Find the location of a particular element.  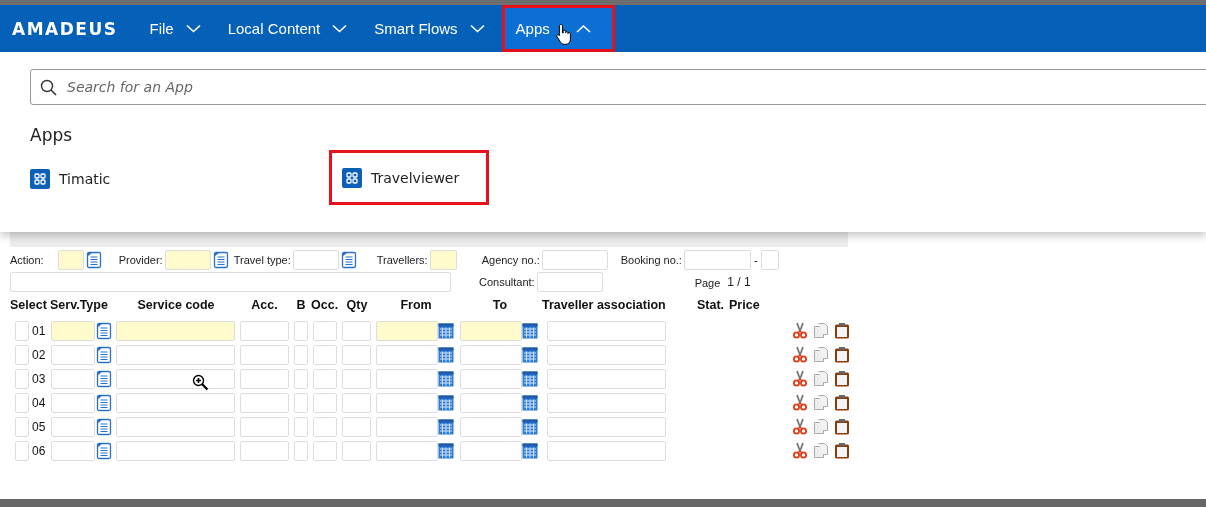

nav-menu-item: Apps is located at coordinates (558, 28).